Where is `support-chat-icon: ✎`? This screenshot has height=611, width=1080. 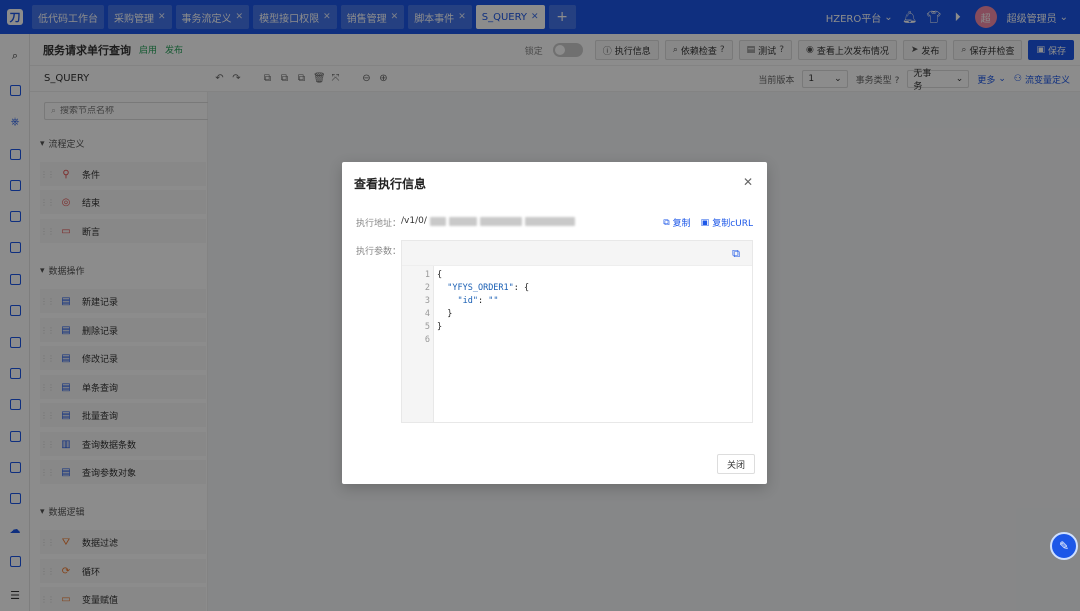
support-chat-icon: ✎ is located at coordinates (1064, 546).